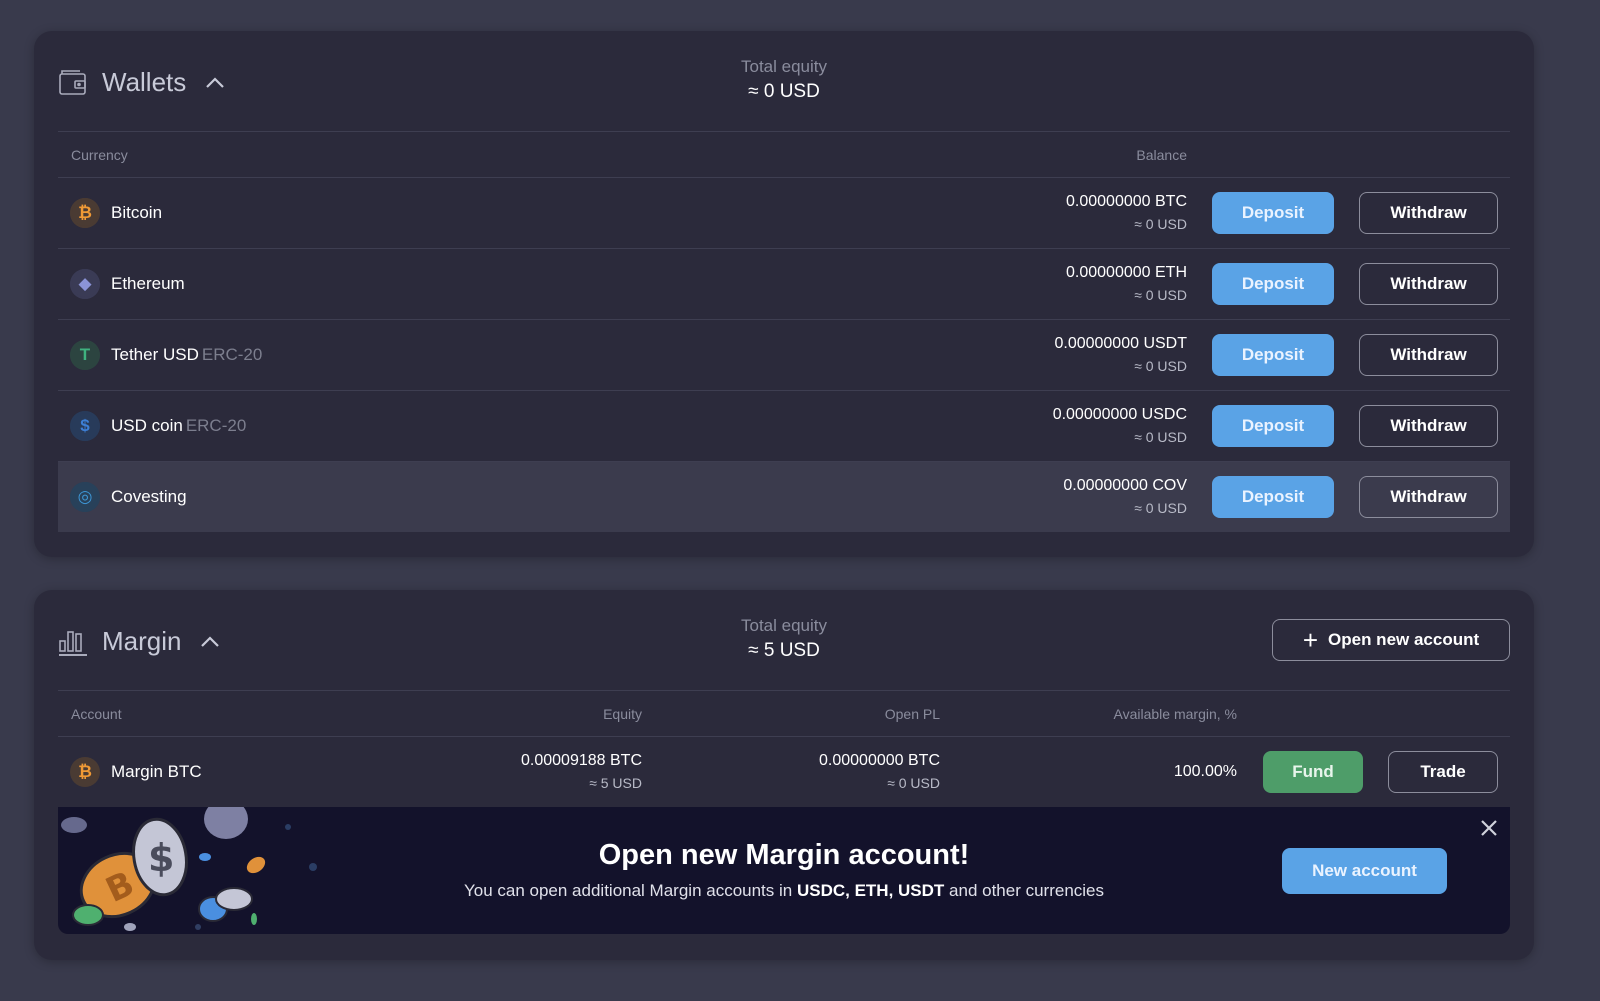  Describe the element at coordinates (1119, 414) in the screenshot. I see `balance-value: 0.00000000 USDC` at that location.